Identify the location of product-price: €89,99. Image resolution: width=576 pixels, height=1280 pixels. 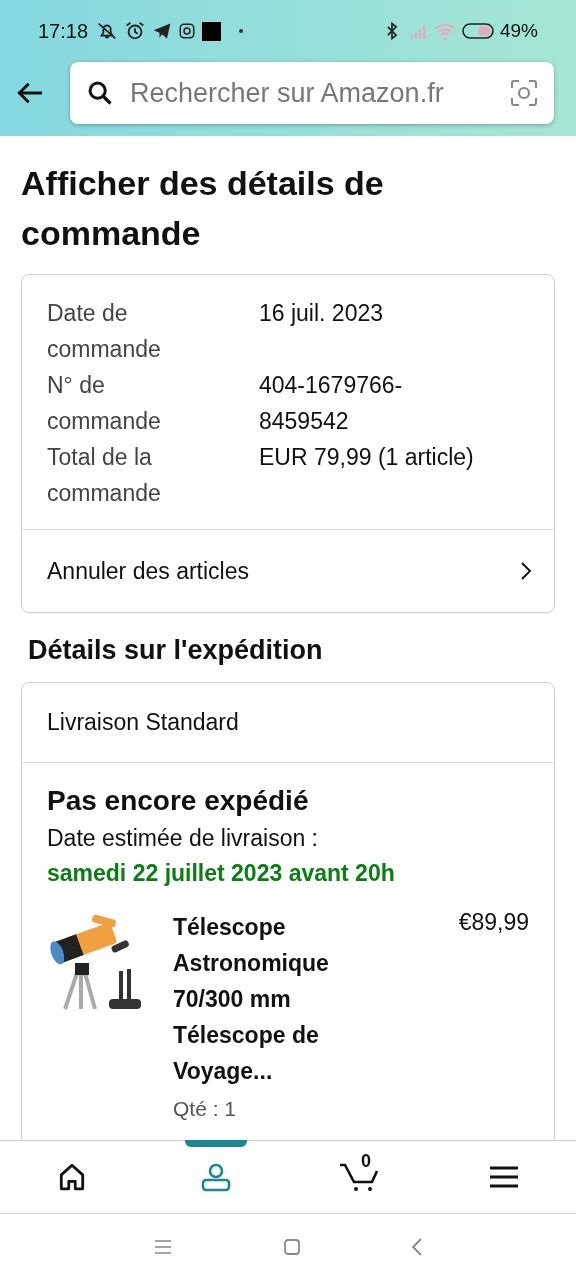
(493, 923).